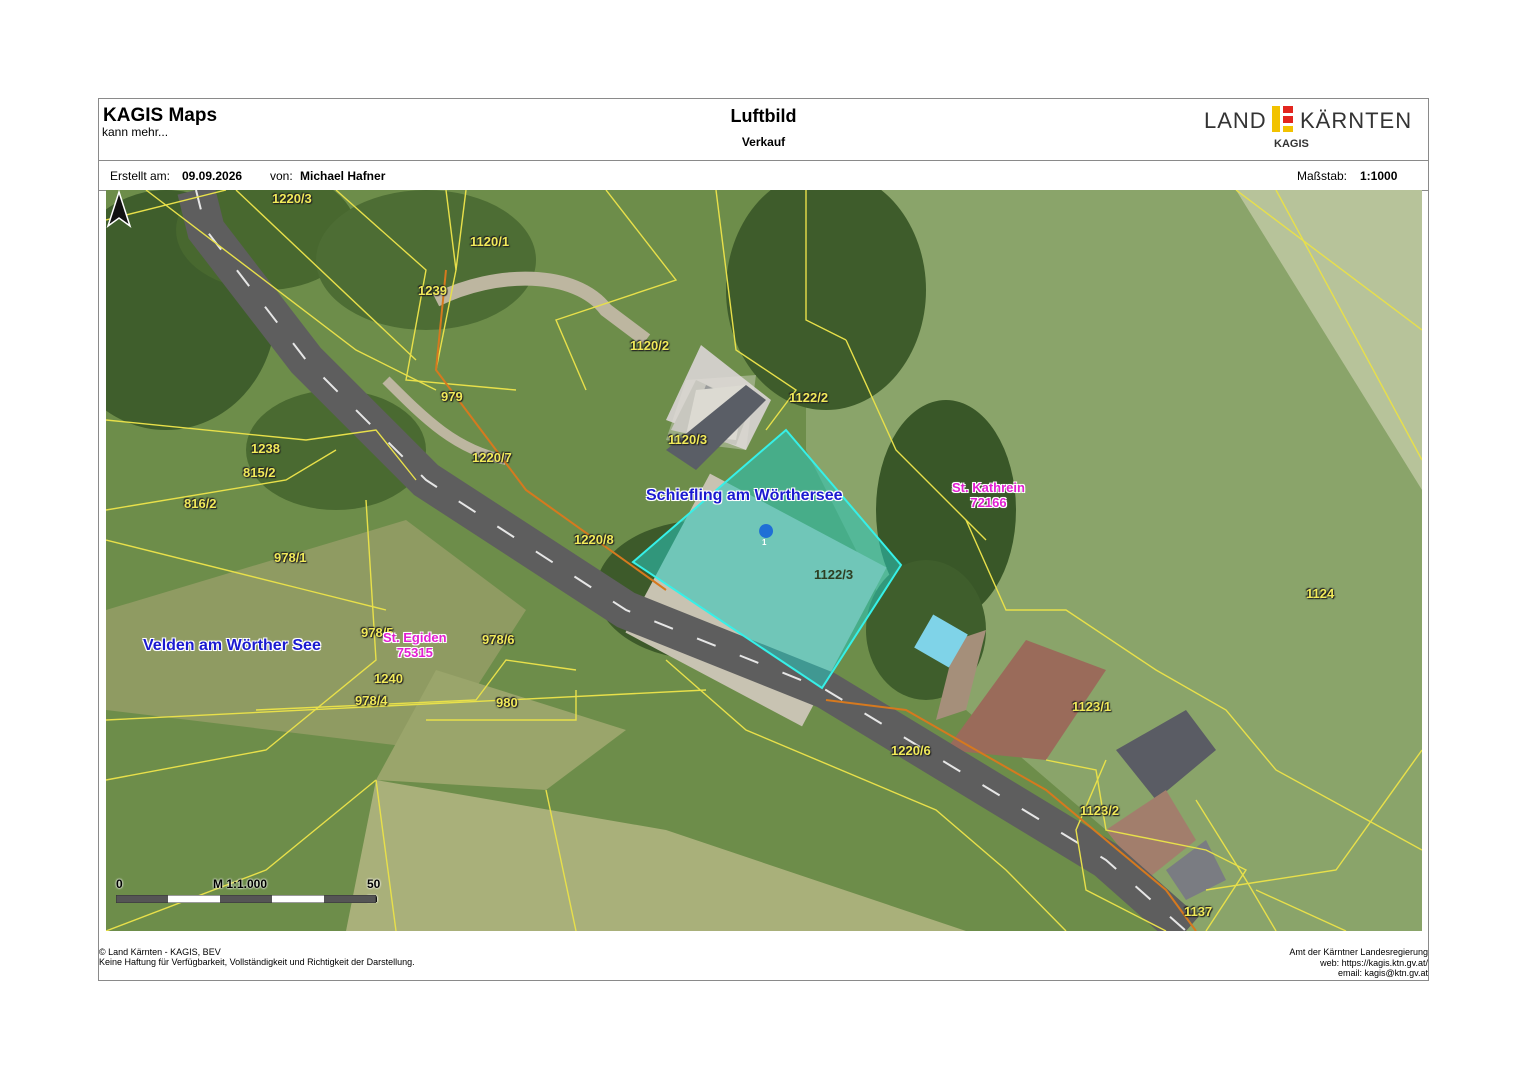 The image size is (1527, 1080). What do you see at coordinates (490, 241) in the screenshot?
I see `parcel-label: 1120/1` at bounding box center [490, 241].